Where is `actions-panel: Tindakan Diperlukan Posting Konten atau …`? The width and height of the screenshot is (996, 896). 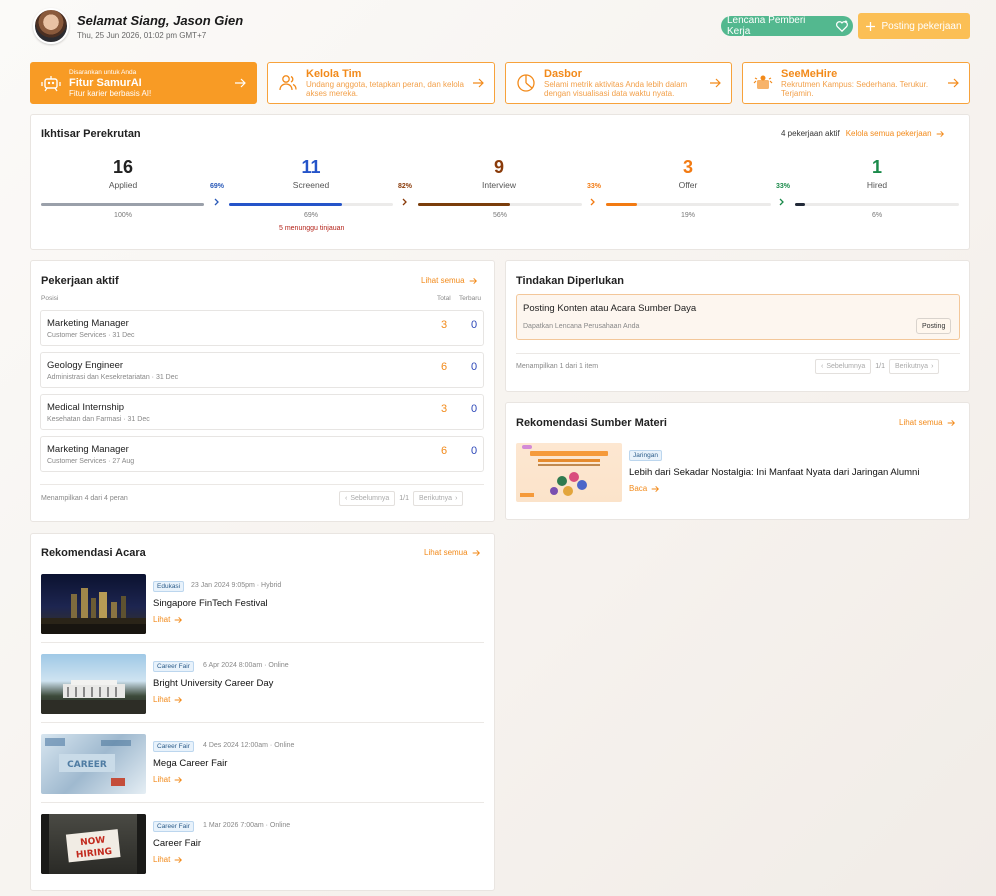 actions-panel: Tindakan Diperlukan Posting Konten atau … is located at coordinates (737, 326).